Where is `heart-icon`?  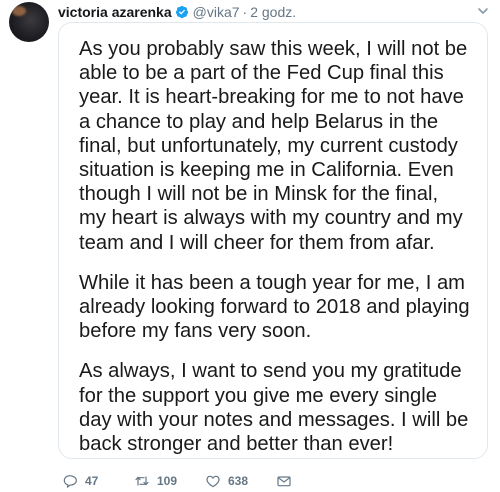
heart-icon is located at coordinates (213, 481).